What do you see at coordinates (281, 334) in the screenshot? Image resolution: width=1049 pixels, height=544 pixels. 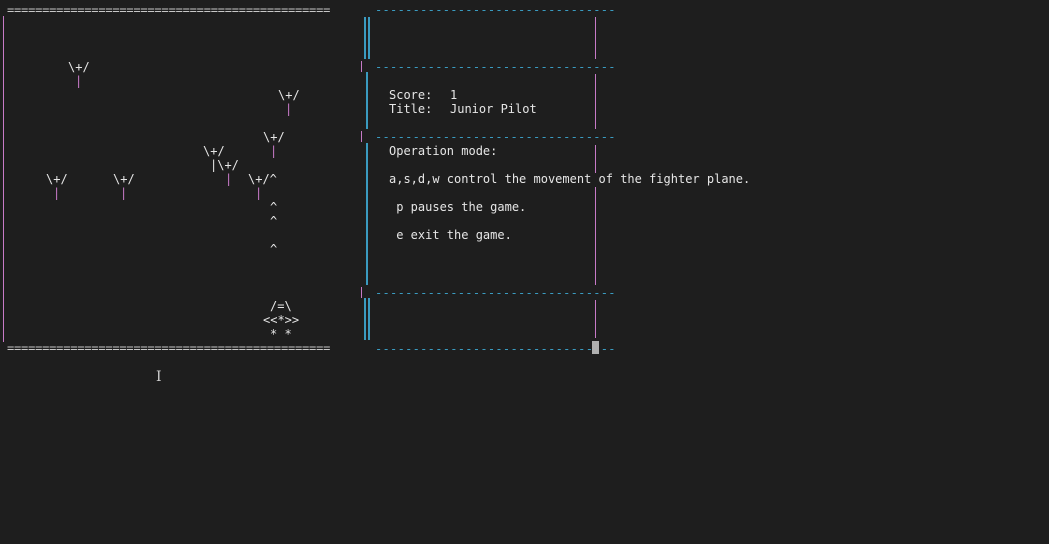 I see `player-plane-exhaust: * *` at bounding box center [281, 334].